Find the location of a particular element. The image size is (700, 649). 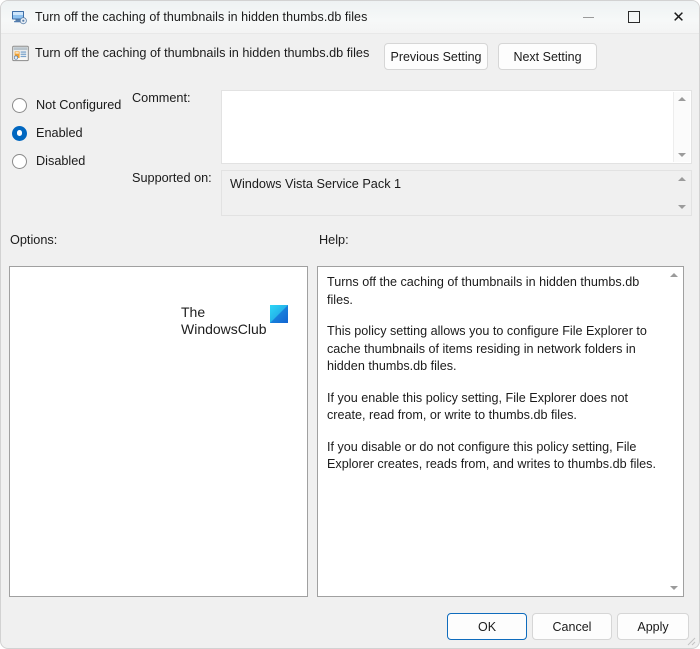

watermark-line-2: WindowsClub is located at coordinates (224, 329).